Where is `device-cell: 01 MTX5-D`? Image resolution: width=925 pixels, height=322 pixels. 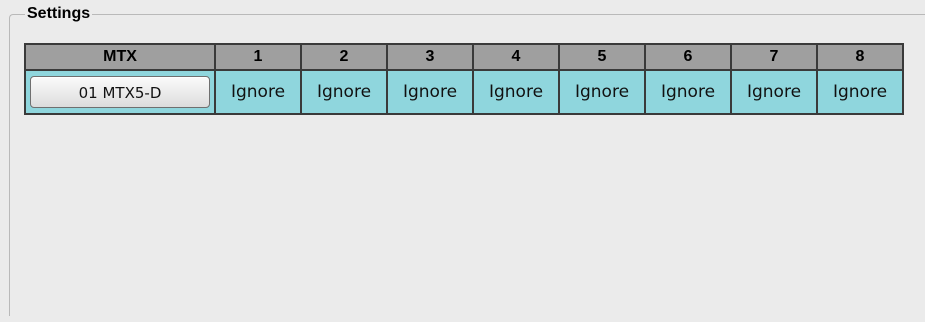 device-cell: 01 MTX5-D is located at coordinates (120, 92).